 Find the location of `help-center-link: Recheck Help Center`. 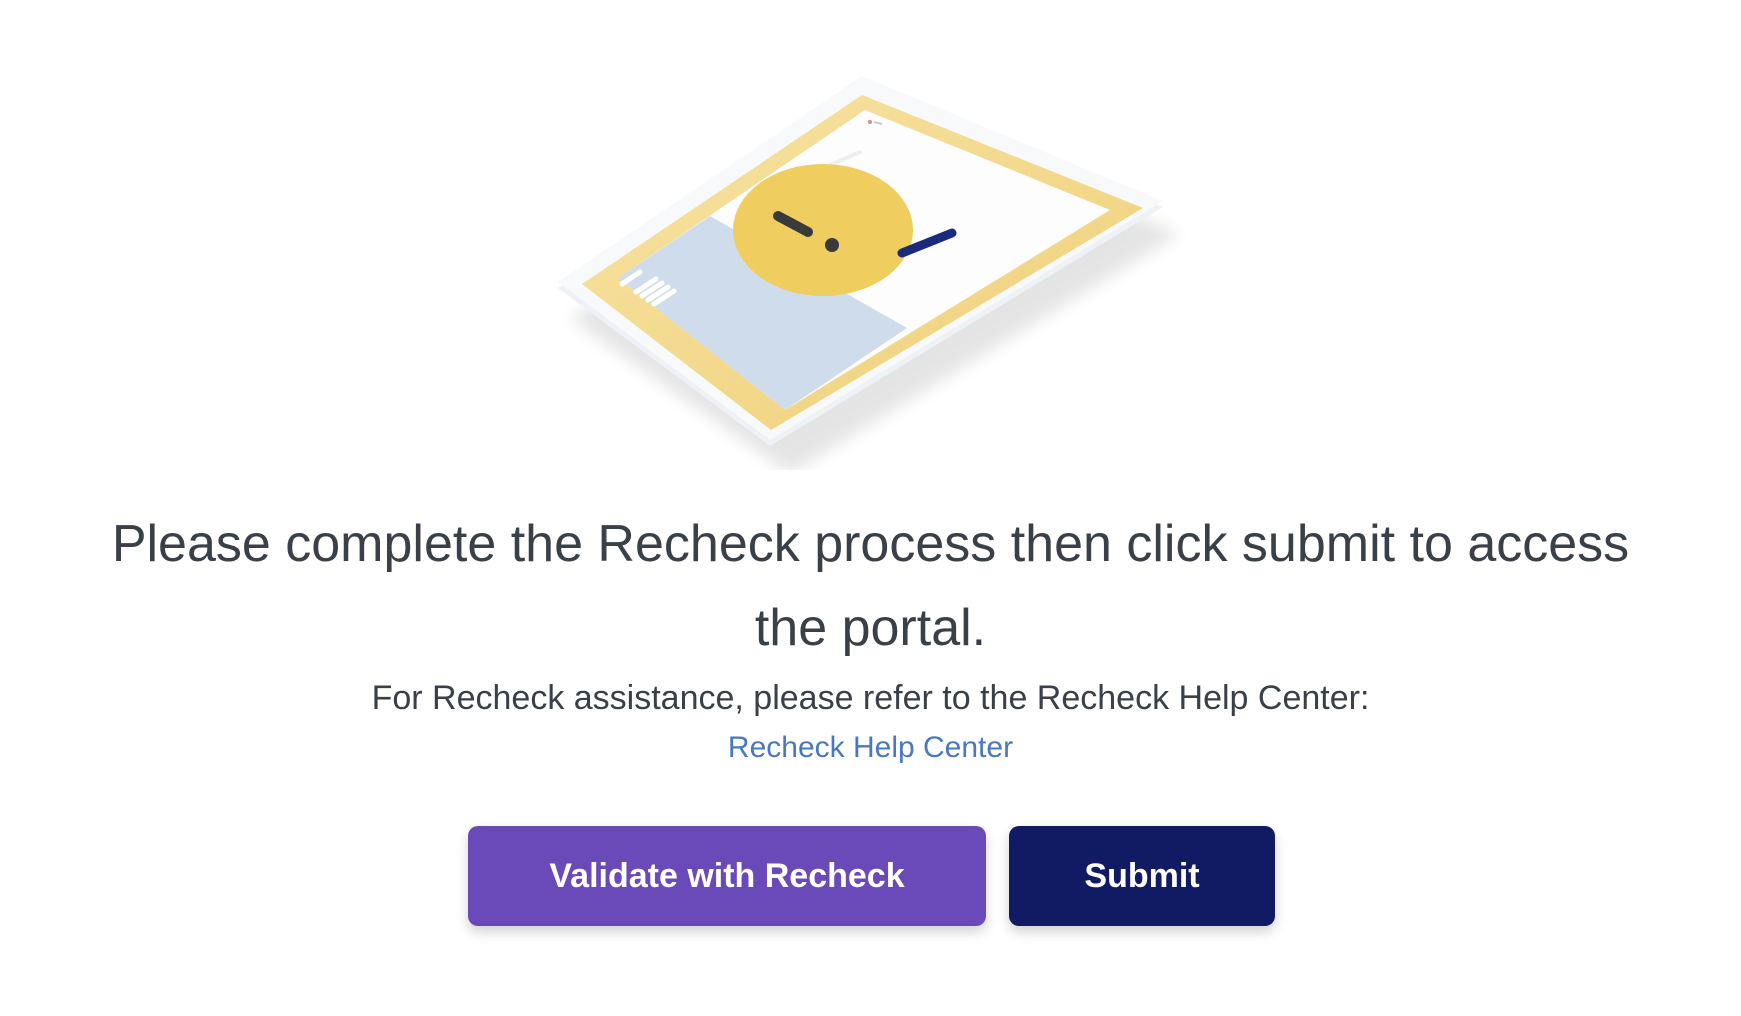

help-center-link: Recheck Help Center is located at coordinates (870, 747).